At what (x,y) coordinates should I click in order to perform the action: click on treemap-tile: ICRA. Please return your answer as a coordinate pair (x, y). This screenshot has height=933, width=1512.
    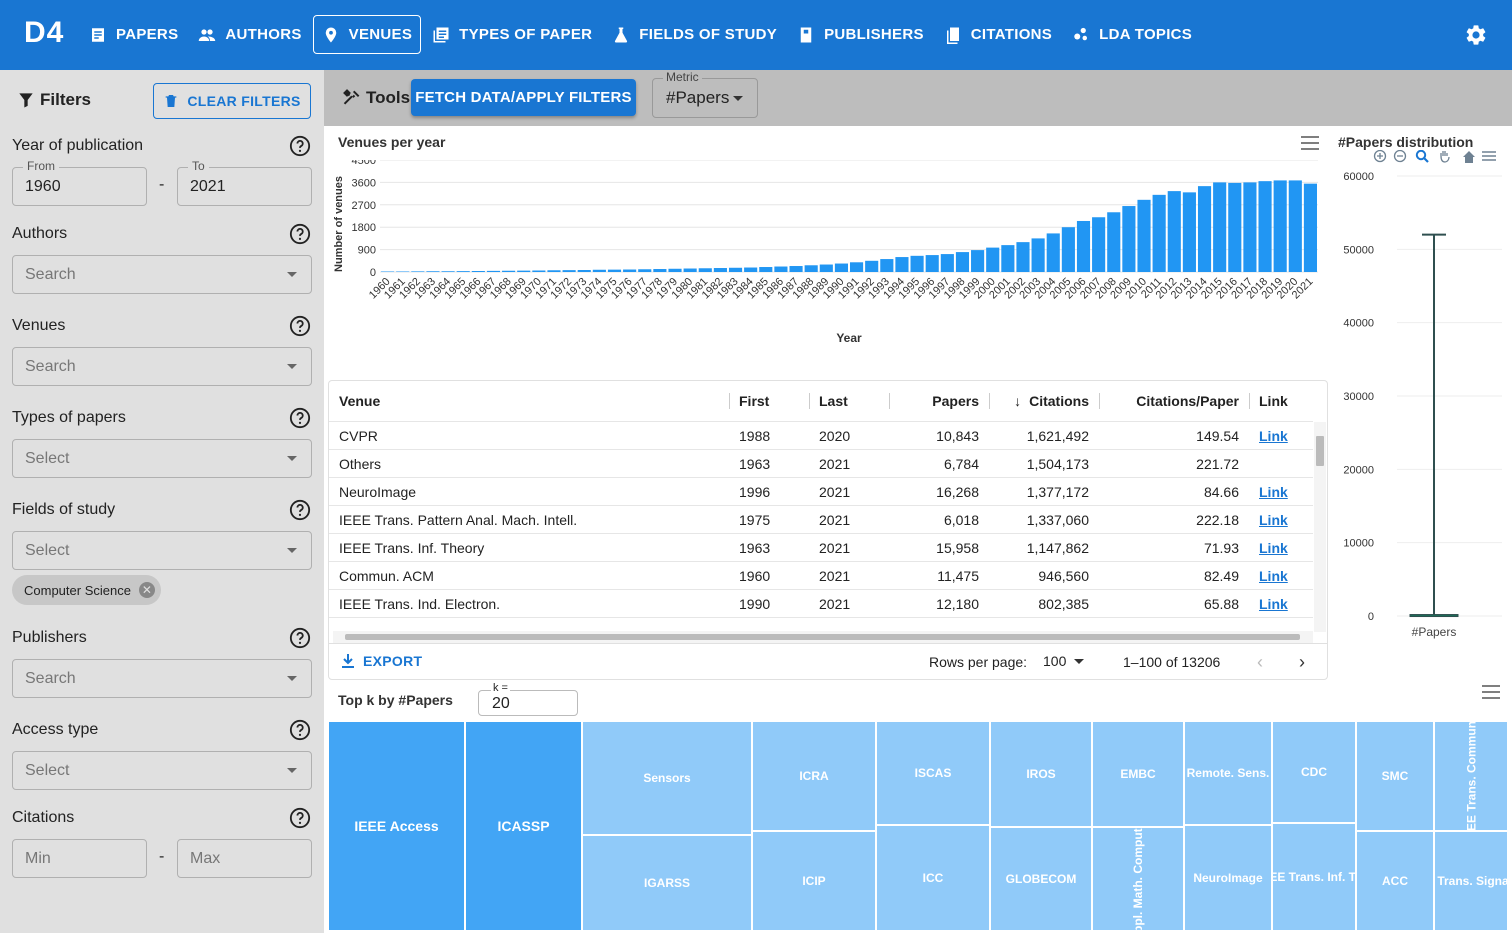
    Looking at the image, I should click on (814, 776).